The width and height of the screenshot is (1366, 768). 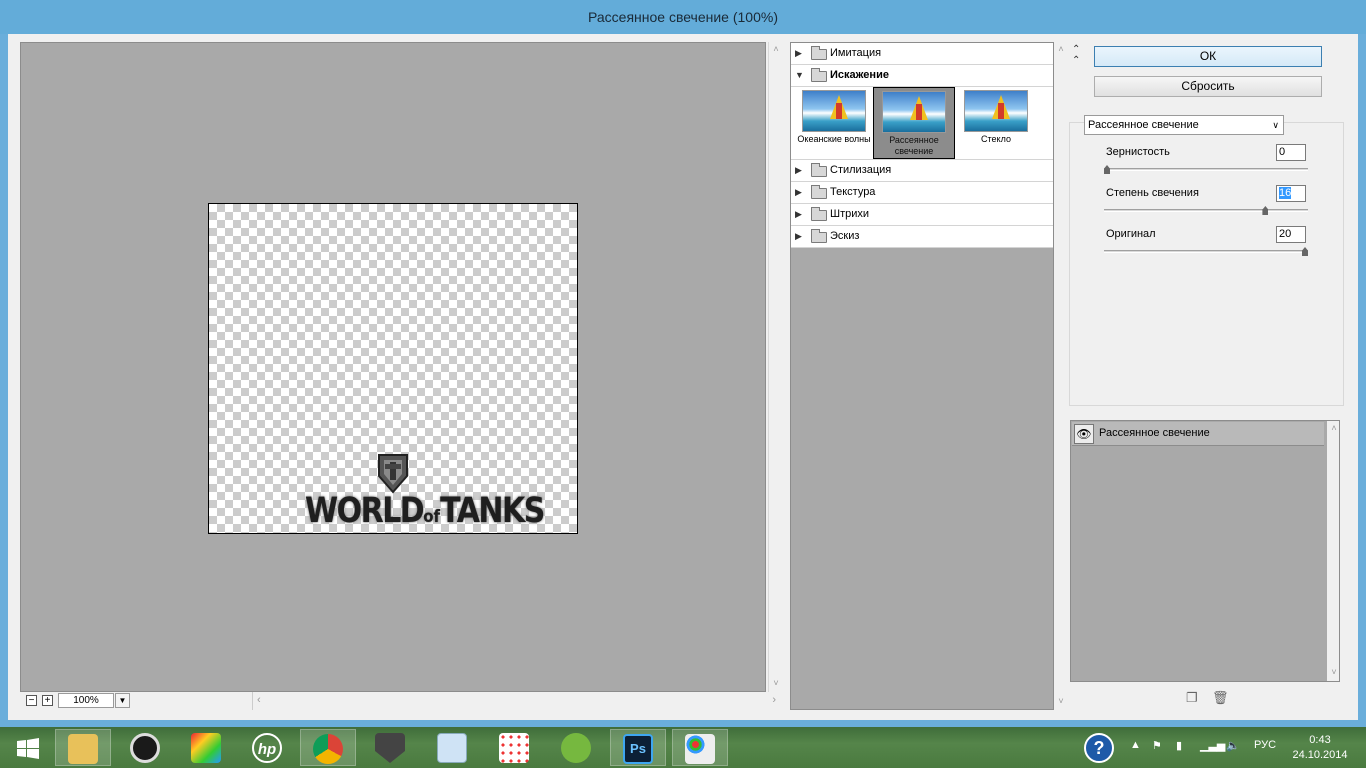 What do you see at coordinates (86, 700) in the screenshot?
I see `zoom-level-field: 100%` at bounding box center [86, 700].